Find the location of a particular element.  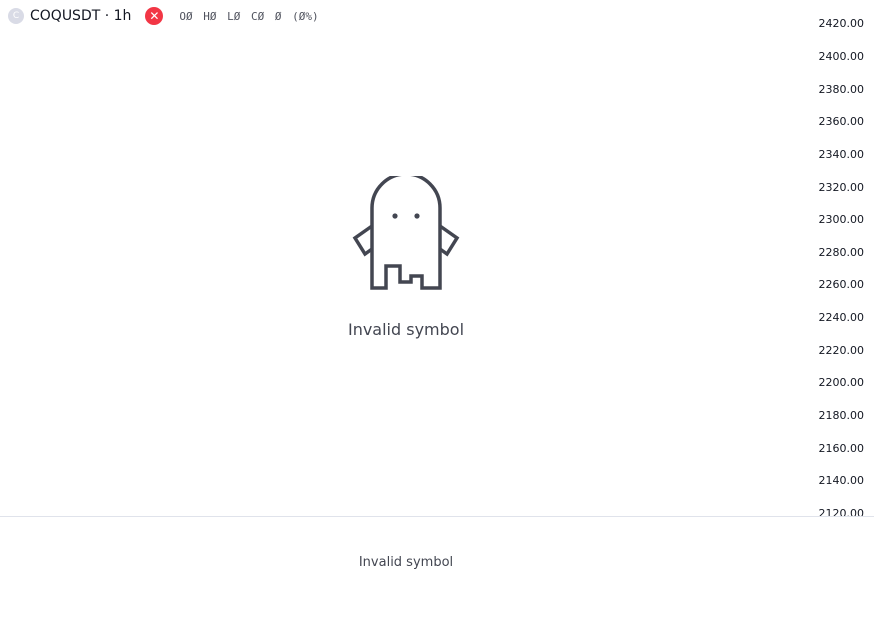

close-value: CØ is located at coordinates (258, 16).